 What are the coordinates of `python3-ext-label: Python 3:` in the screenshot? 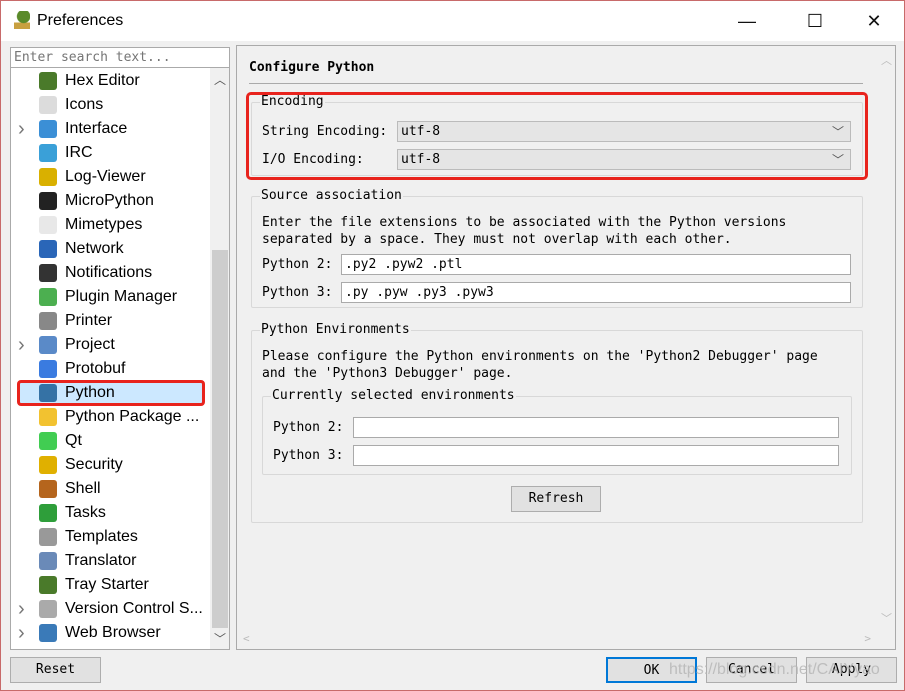 It's located at (297, 292).